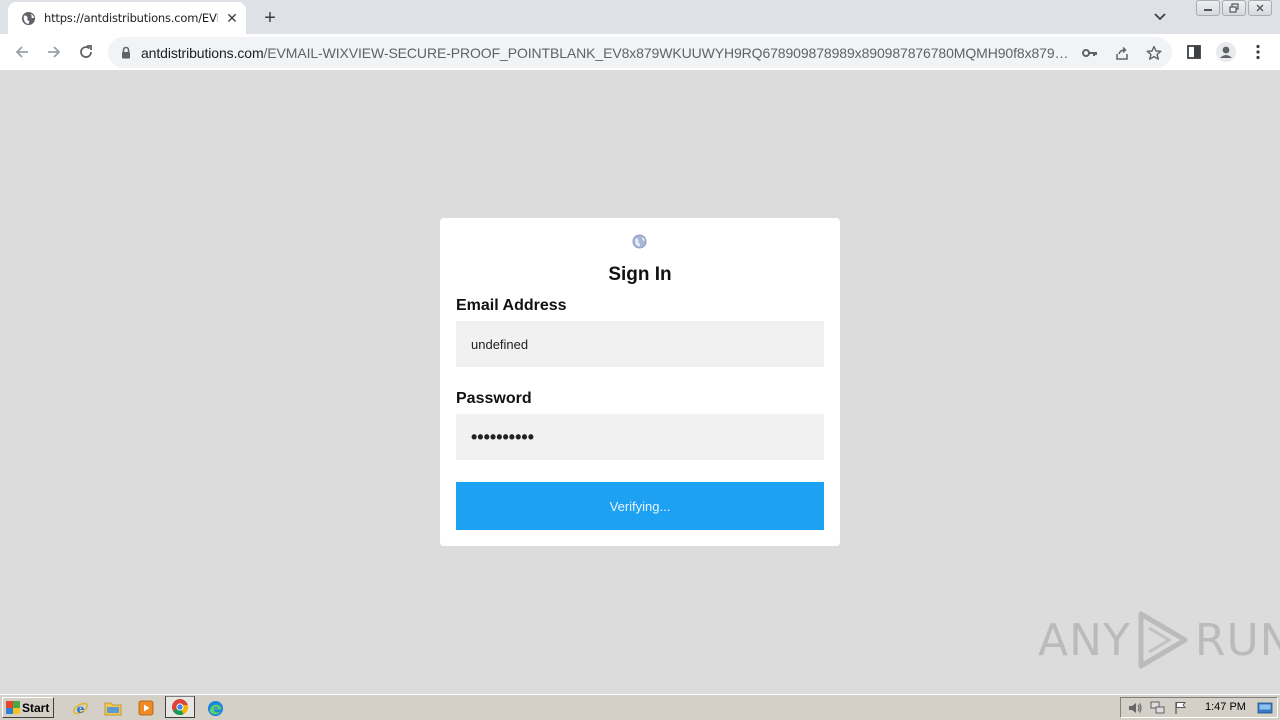 The height and width of the screenshot is (720, 1280). Describe the element at coordinates (1194, 52) in the screenshot. I see `side-panel-icon` at that location.